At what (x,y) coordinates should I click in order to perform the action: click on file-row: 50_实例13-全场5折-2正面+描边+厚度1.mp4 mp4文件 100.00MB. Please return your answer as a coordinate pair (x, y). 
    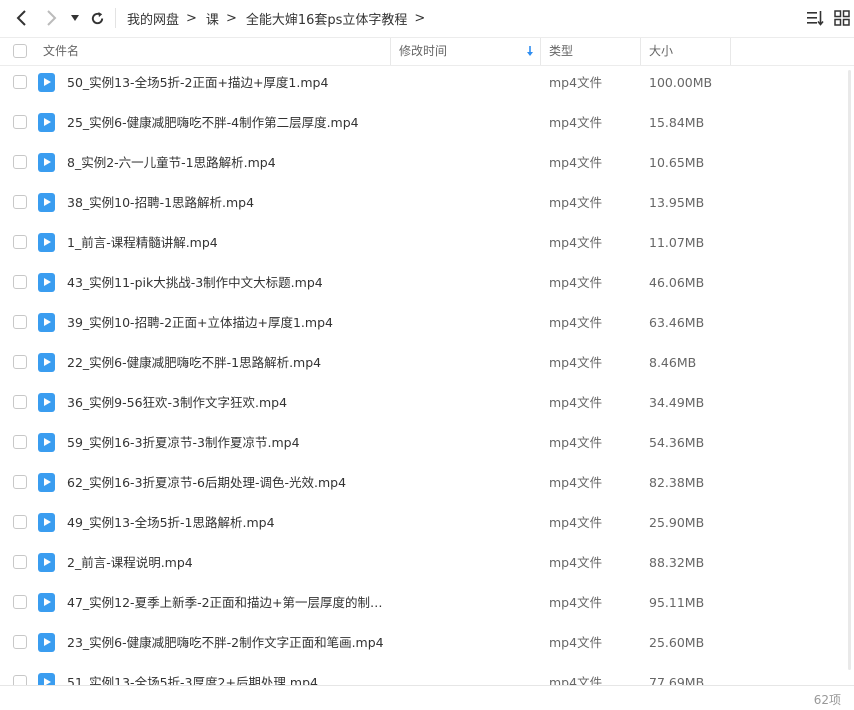
    Looking at the image, I should click on (427, 86).